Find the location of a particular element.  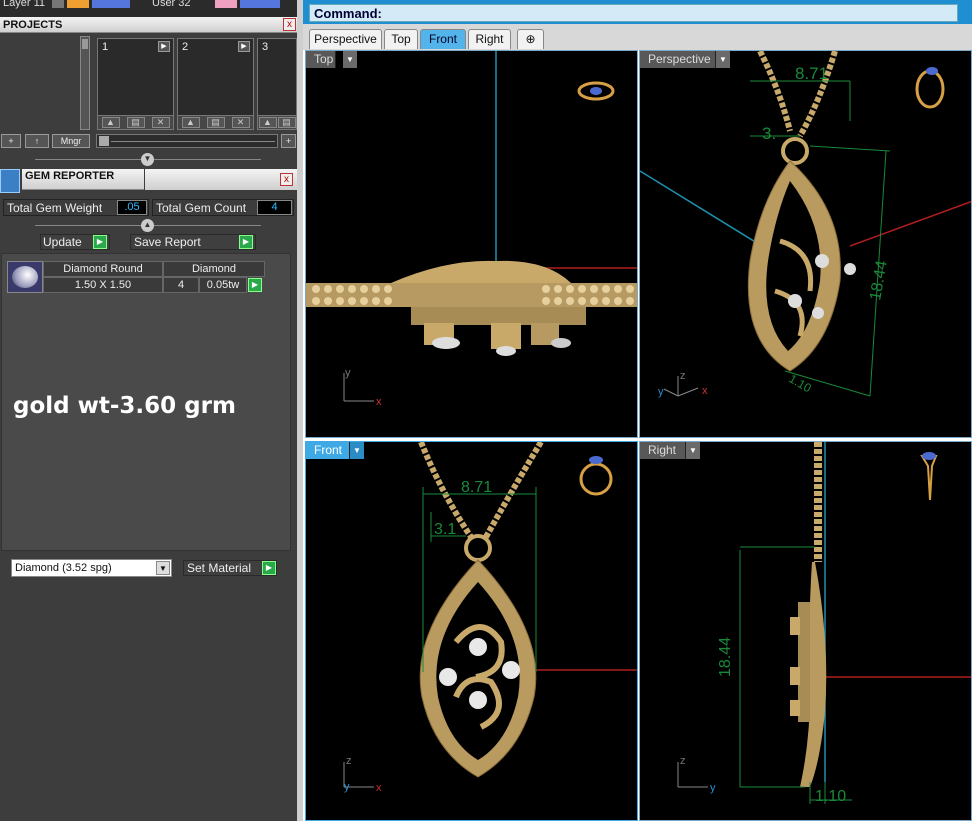

tab-right: Right is located at coordinates (489, 39).